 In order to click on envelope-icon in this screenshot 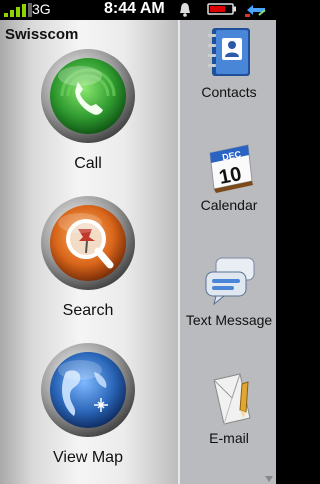, I will do `click(232, 399)`.